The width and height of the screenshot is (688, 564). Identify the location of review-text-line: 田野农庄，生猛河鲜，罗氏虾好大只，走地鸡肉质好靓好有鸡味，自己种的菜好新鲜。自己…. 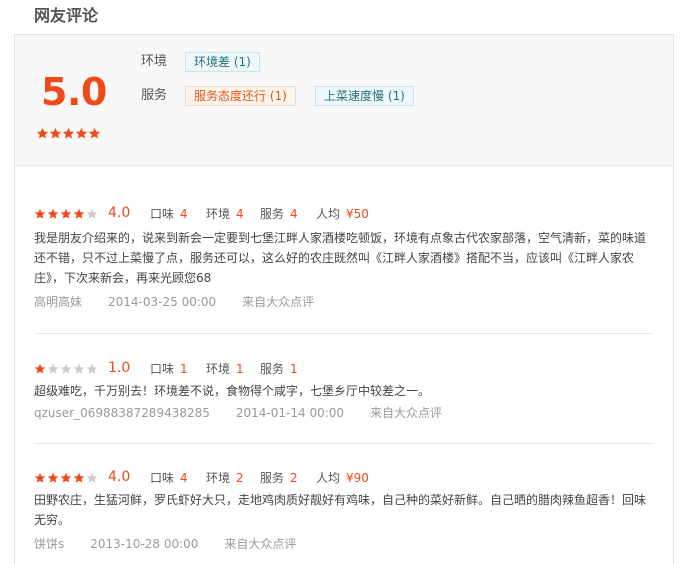
(340, 500).